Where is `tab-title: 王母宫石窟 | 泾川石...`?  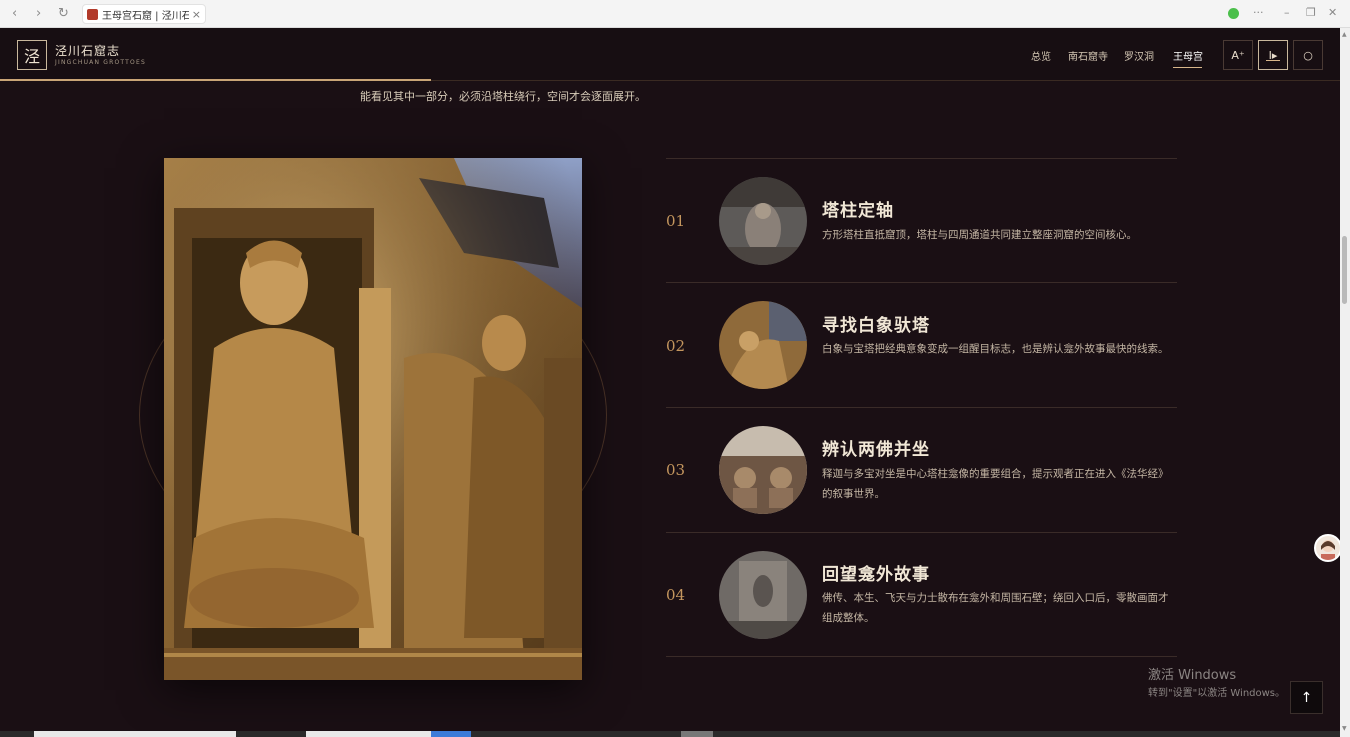
tab-title: 王母宫石窟 | 泾川石... is located at coordinates (145, 16).